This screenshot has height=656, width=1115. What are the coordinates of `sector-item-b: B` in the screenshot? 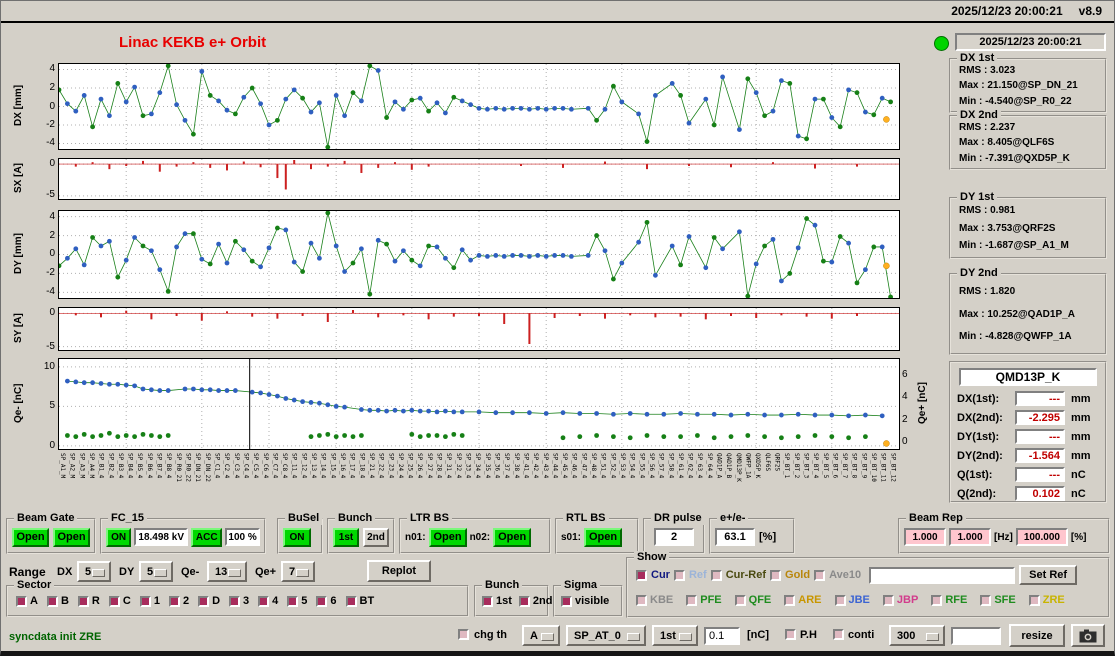 It's located at (57, 601).